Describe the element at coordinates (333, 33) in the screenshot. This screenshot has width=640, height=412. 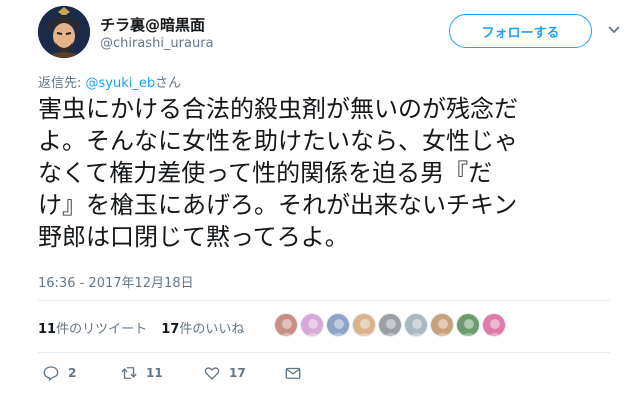
I see `tweet-header: チラ裏@暗黒面 @chirashi_uraura フォローする` at that location.